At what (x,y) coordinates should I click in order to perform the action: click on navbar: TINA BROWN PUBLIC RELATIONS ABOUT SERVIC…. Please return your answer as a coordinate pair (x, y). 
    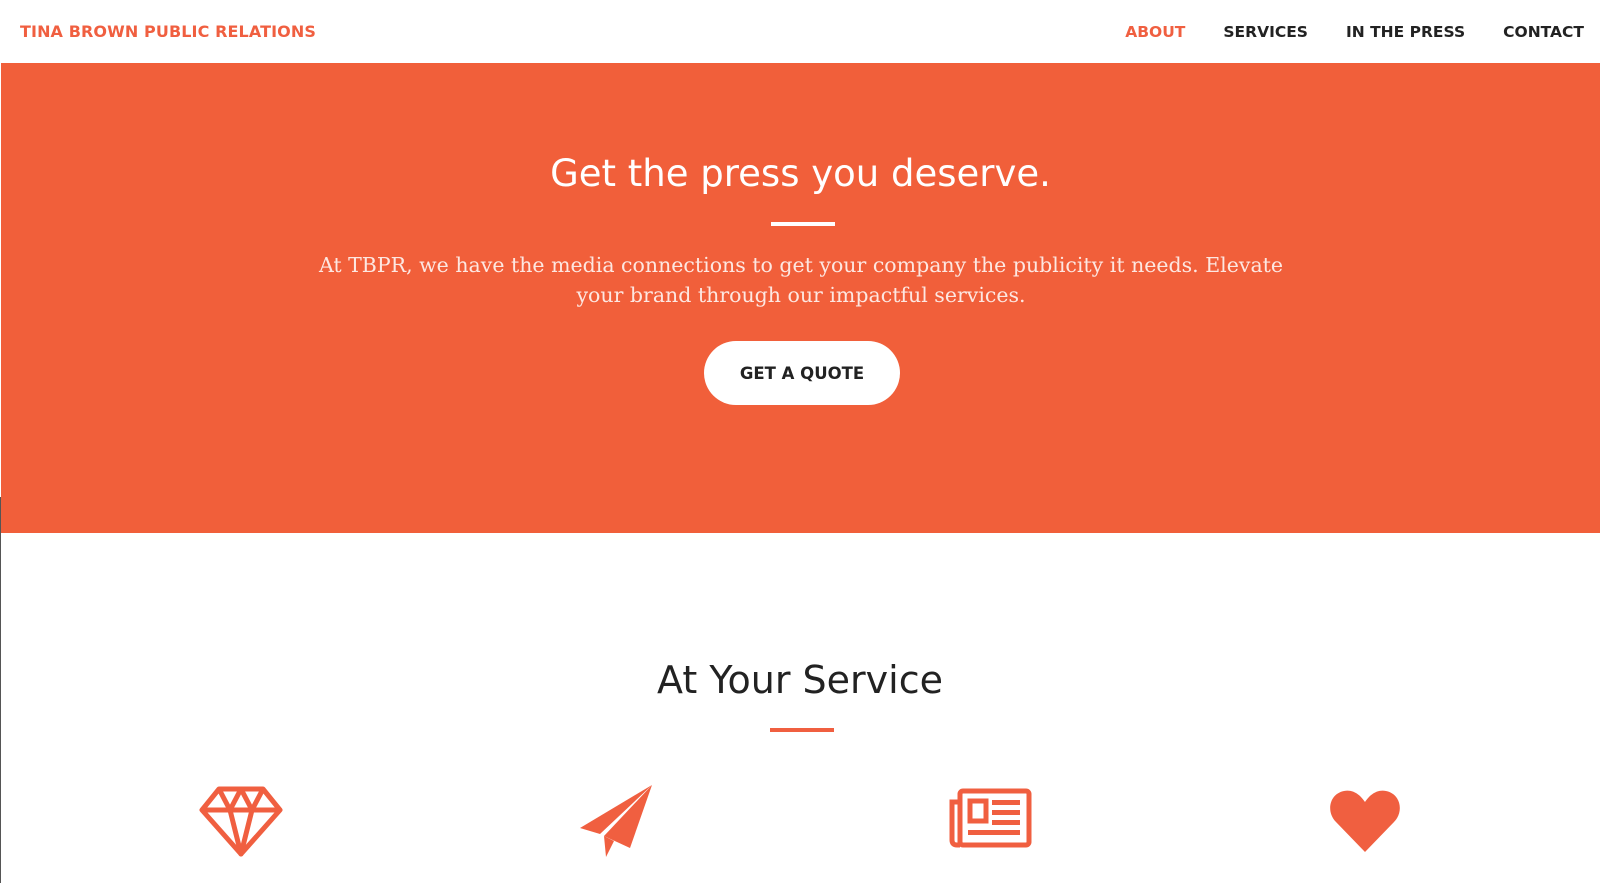
    Looking at the image, I should click on (800, 31).